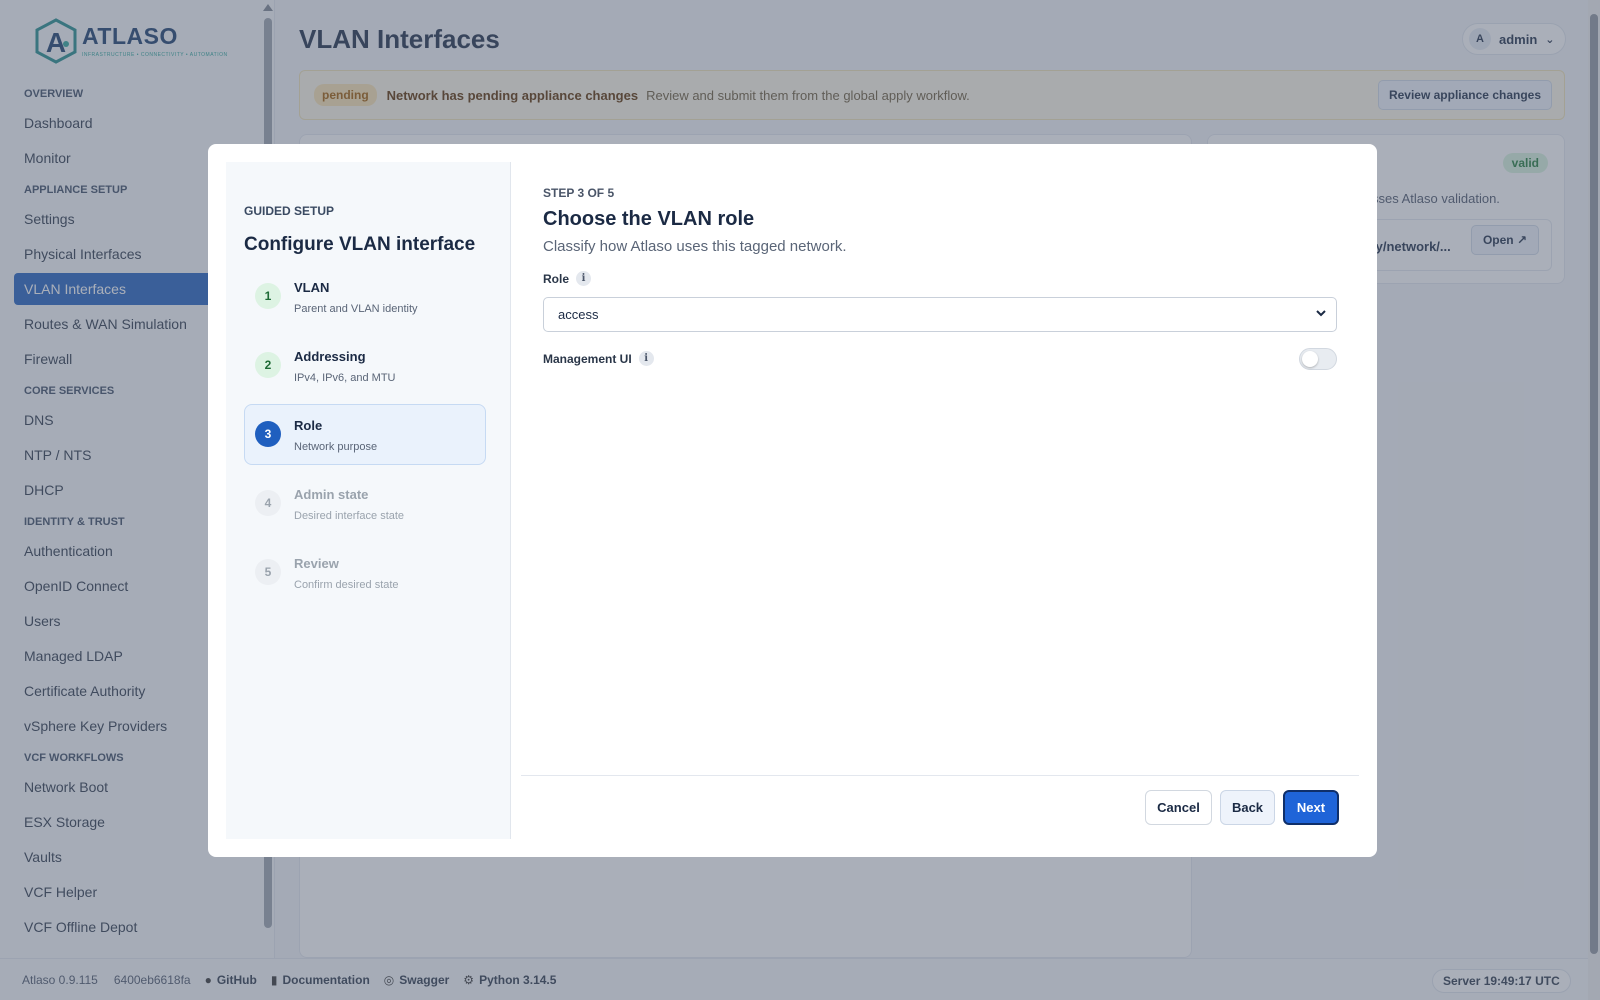 This screenshot has width=1600, height=1000. I want to click on step-label: Addressing, so click(330, 356).